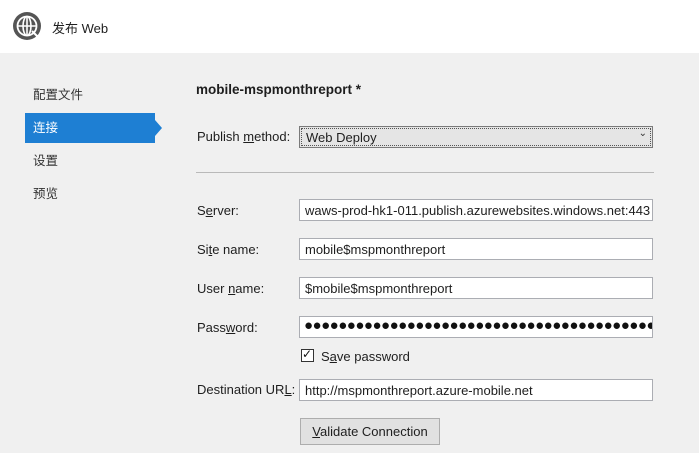 This screenshot has height=453, width=699. I want to click on site-name-label: Site name:, so click(228, 249).